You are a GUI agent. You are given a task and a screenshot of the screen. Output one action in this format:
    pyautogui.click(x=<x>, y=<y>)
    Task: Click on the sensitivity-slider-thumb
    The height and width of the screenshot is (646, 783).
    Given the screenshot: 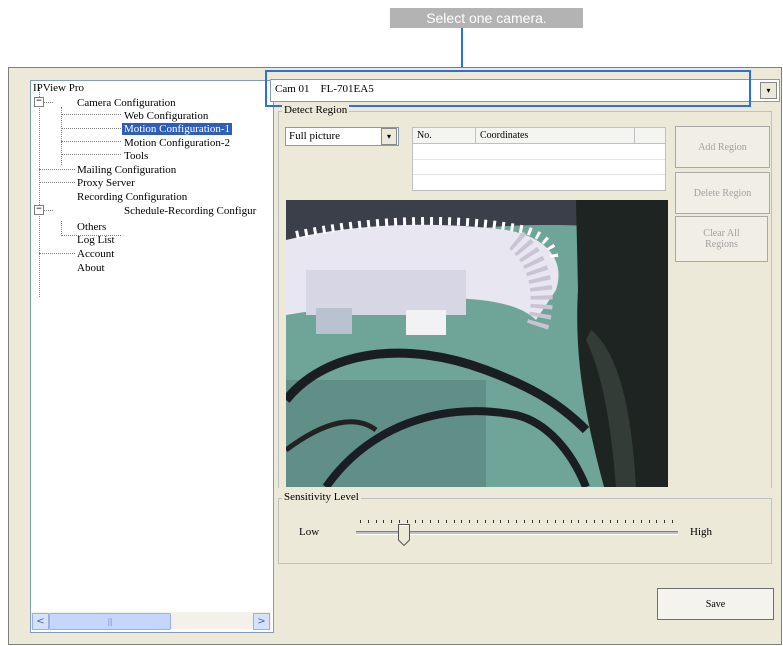 What is the action you would take?
    pyautogui.click(x=403, y=535)
    